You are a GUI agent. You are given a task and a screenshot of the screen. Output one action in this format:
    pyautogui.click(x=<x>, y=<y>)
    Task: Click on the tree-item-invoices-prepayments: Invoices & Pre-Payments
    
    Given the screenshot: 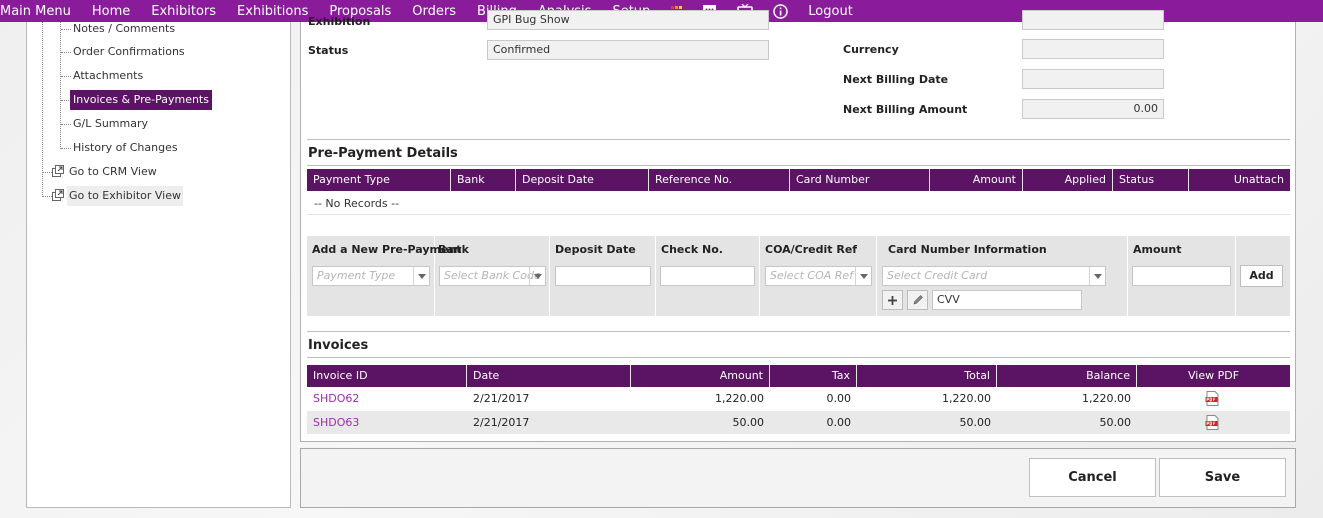 What is the action you would take?
    pyautogui.click(x=157, y=100)
    